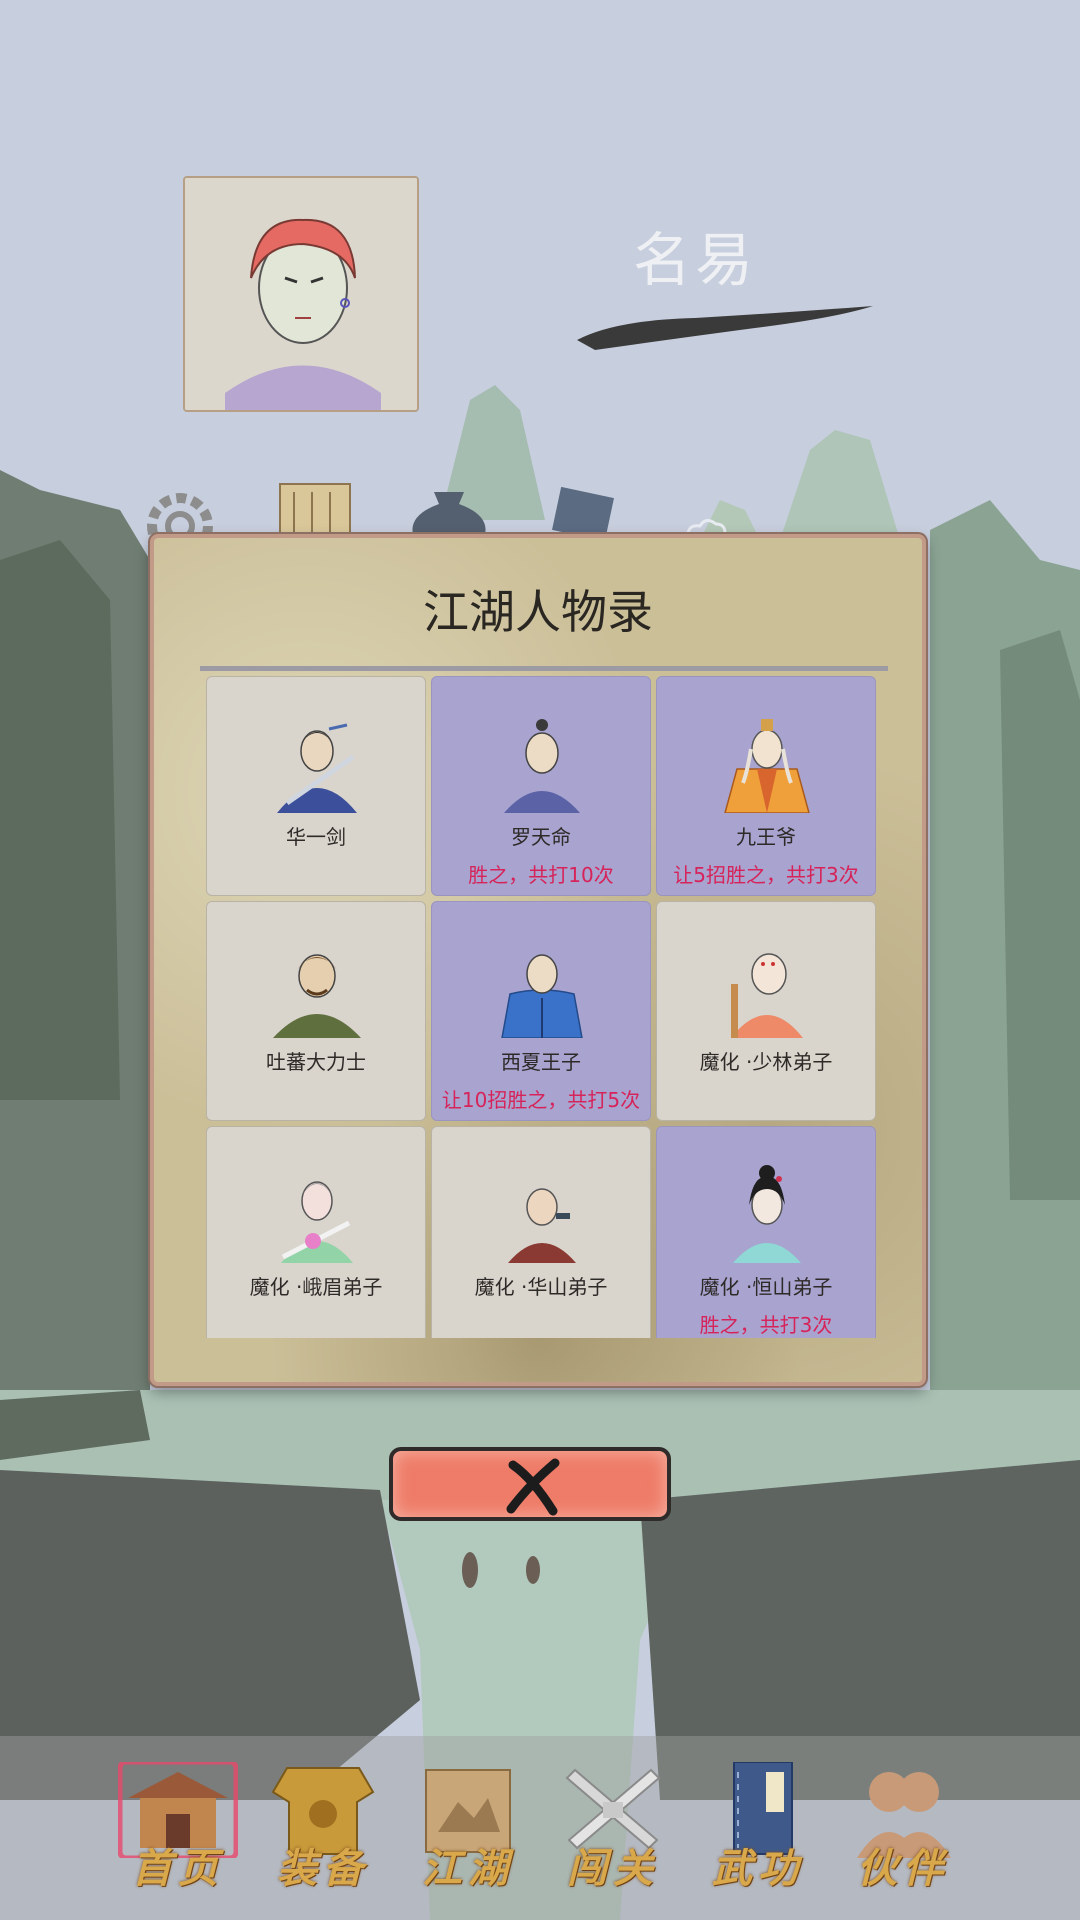 The image size is (1080, 1920). What do you see at coordinates (317, 1222) in the screenshot?
I see `emei-disciple-portrait-icon` at bounding box center [317, 1222].